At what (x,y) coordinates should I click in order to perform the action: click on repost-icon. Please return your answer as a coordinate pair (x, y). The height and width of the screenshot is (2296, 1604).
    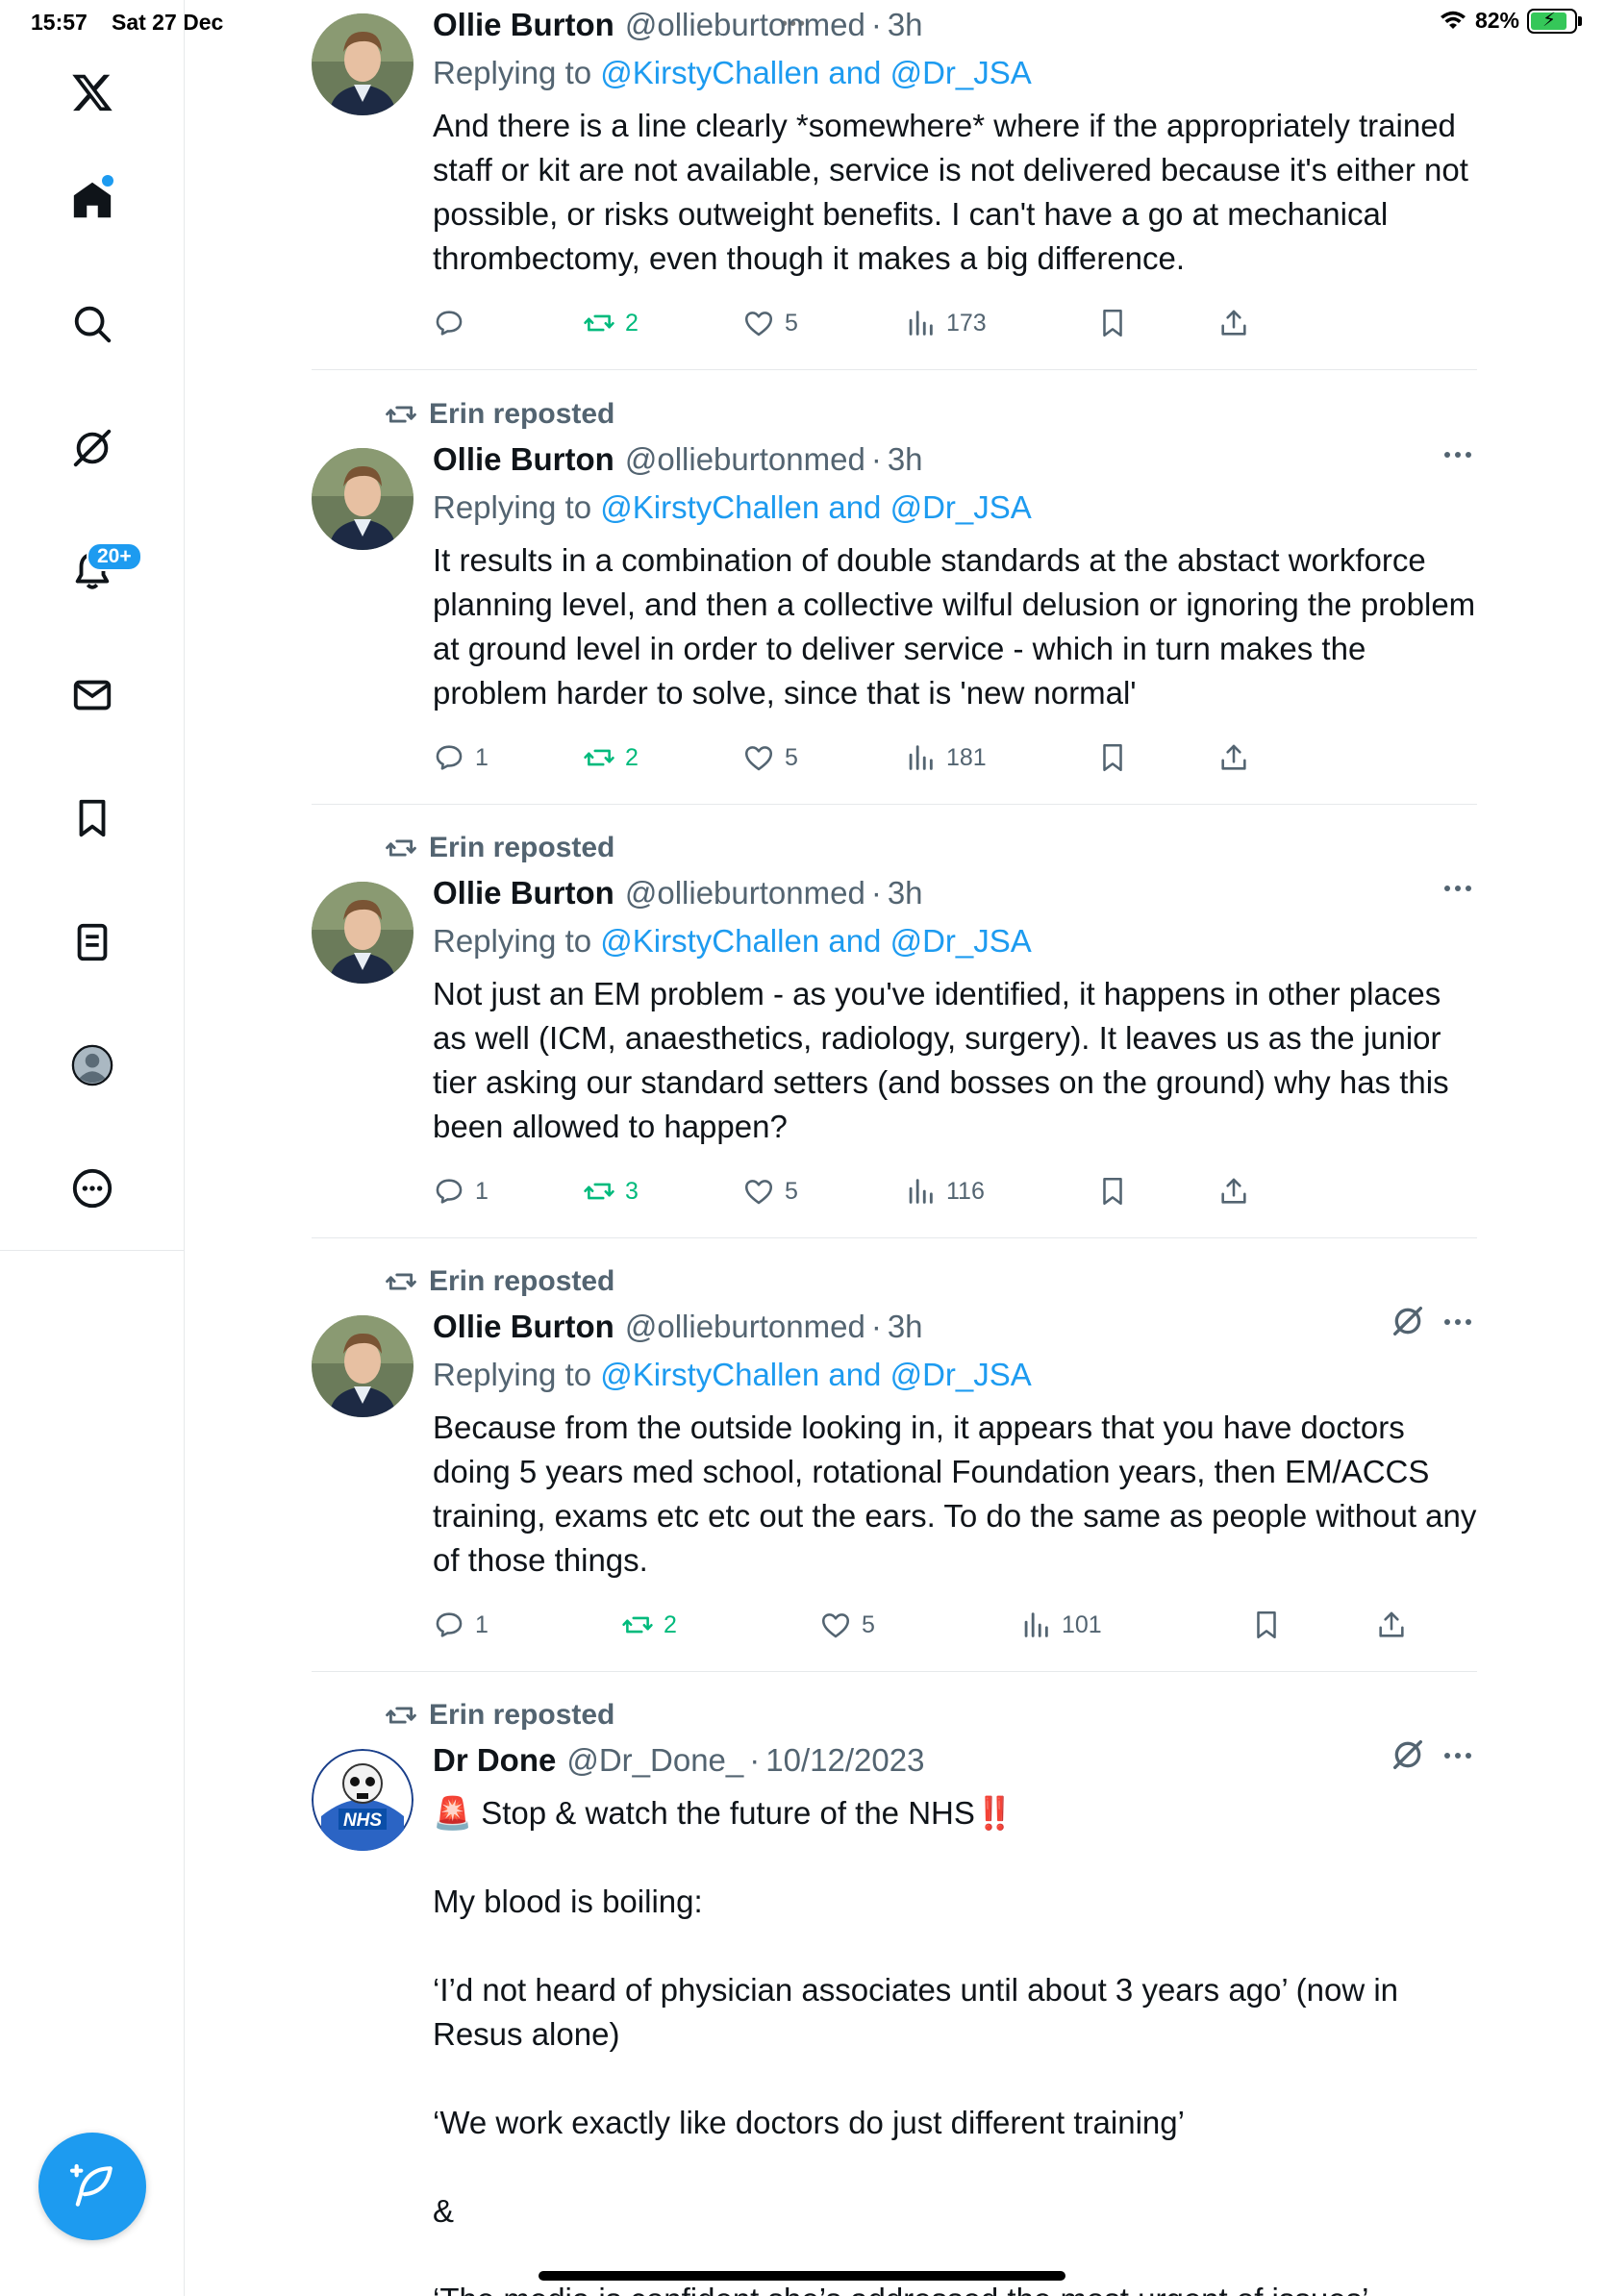
    Looking at the image, I should click on (637, 1625).